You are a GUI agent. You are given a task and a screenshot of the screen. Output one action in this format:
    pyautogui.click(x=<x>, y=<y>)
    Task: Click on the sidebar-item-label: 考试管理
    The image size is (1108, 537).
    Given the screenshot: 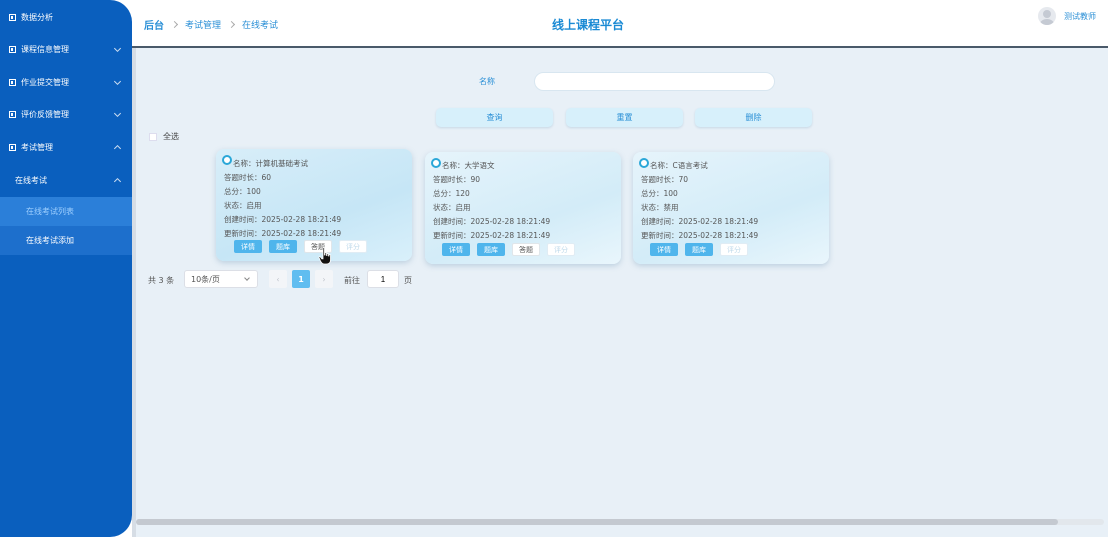 What is the action you would take?
    pyautogui.click(x=37, y=147)
    